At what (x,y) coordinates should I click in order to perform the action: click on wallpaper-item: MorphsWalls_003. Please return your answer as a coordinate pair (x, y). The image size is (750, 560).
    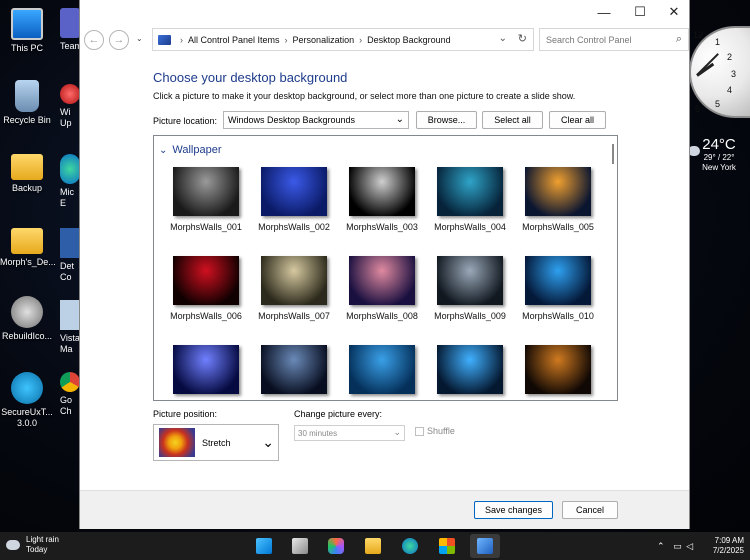
    Looking at the image, I should click on (382, 199).